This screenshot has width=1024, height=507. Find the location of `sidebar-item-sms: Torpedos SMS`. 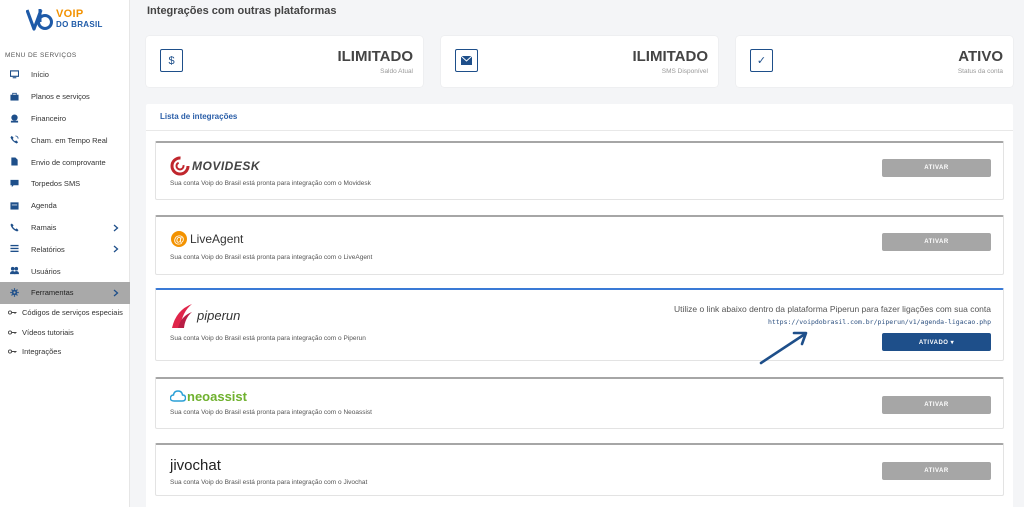

sidebar-item-sms: Torpedos SMS is located at coordinates (65, 184).